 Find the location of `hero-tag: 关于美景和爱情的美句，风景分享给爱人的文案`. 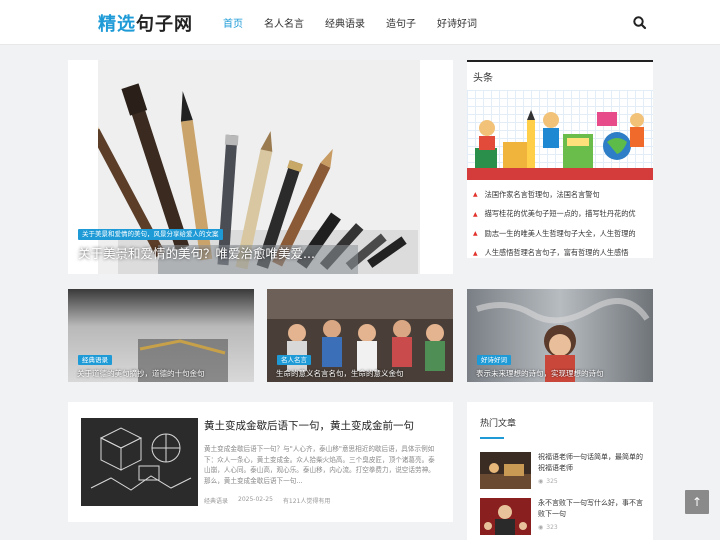

hero-tag: 关于美景和爱情的美句，风景分享给爱人的文案 is located at coordinates (150, 234).